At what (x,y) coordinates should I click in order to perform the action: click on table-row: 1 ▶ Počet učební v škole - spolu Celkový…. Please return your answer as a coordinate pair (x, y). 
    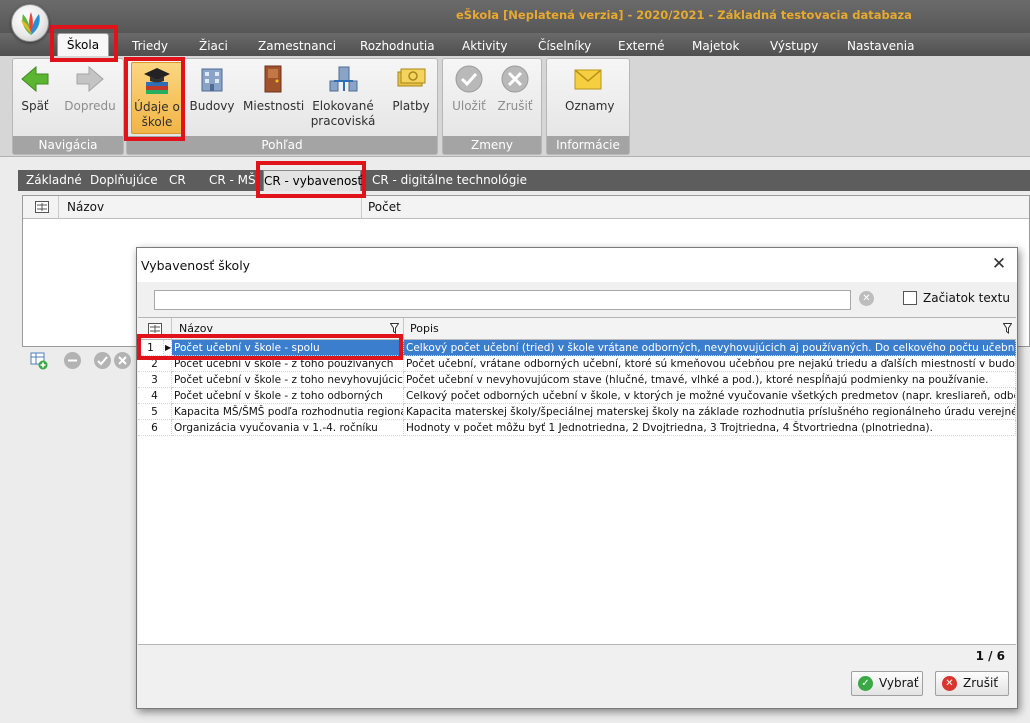
    Looking at the image, I should click on (577, 348).